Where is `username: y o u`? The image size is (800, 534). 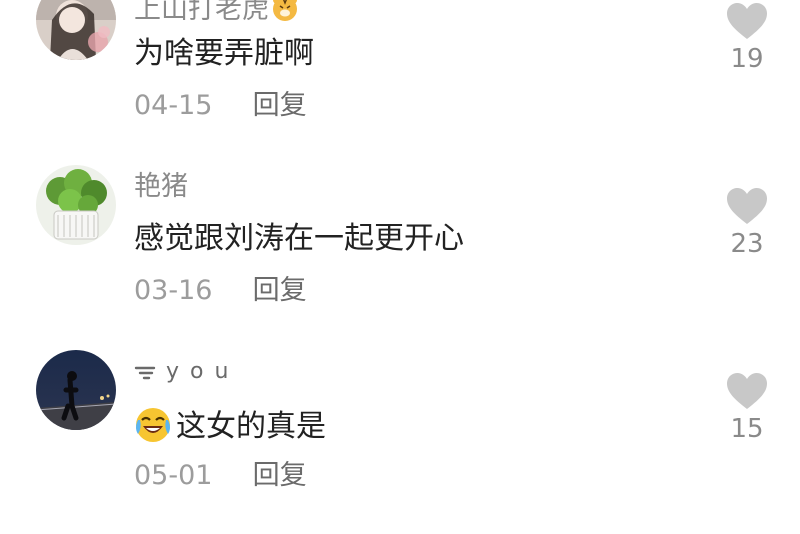
username: y o u is located at coordinates (182, 371).